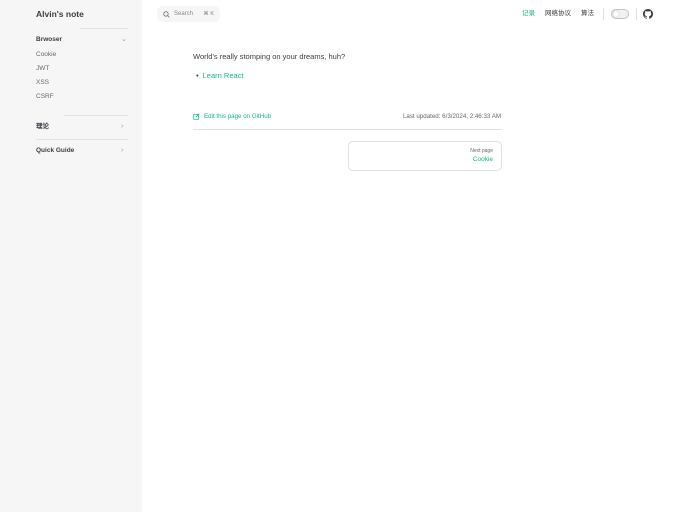  I want to click on sidebar-item-jwt: JWT, so click(42, 69).